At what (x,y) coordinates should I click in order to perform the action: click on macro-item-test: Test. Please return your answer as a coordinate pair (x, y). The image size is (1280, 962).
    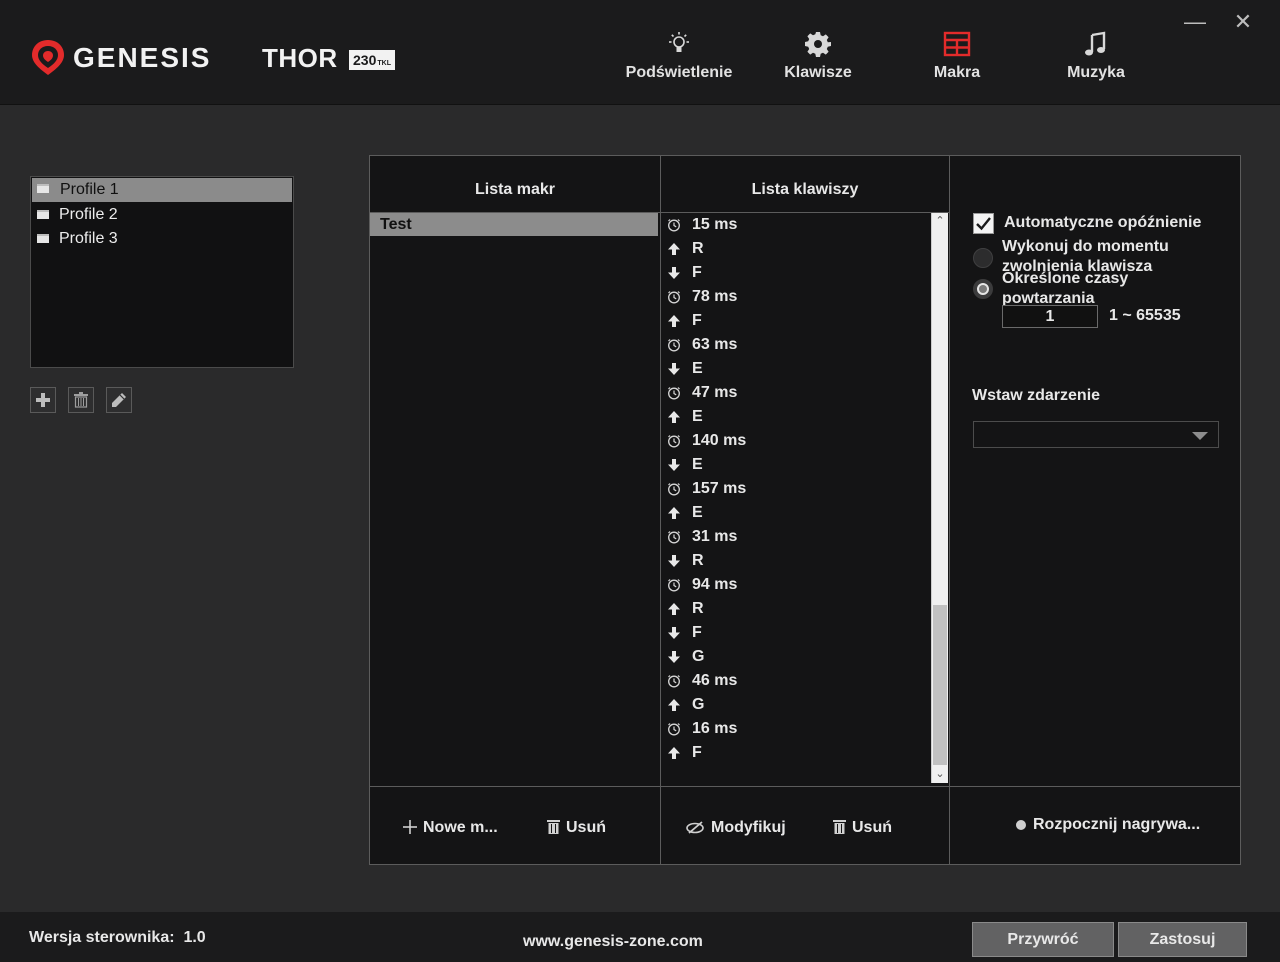
    Looking at the image, I should click on (514, 224).